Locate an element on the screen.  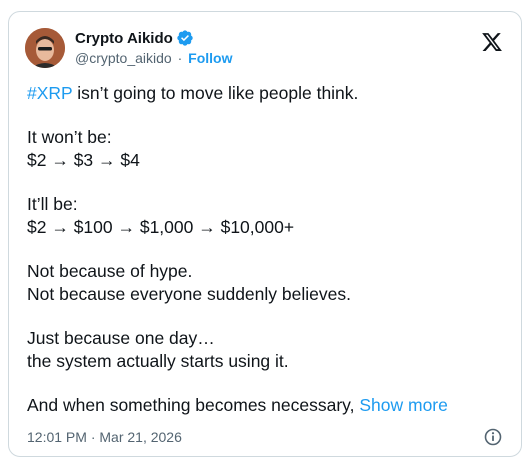
avatar-image is located at coordinates (45, 48).